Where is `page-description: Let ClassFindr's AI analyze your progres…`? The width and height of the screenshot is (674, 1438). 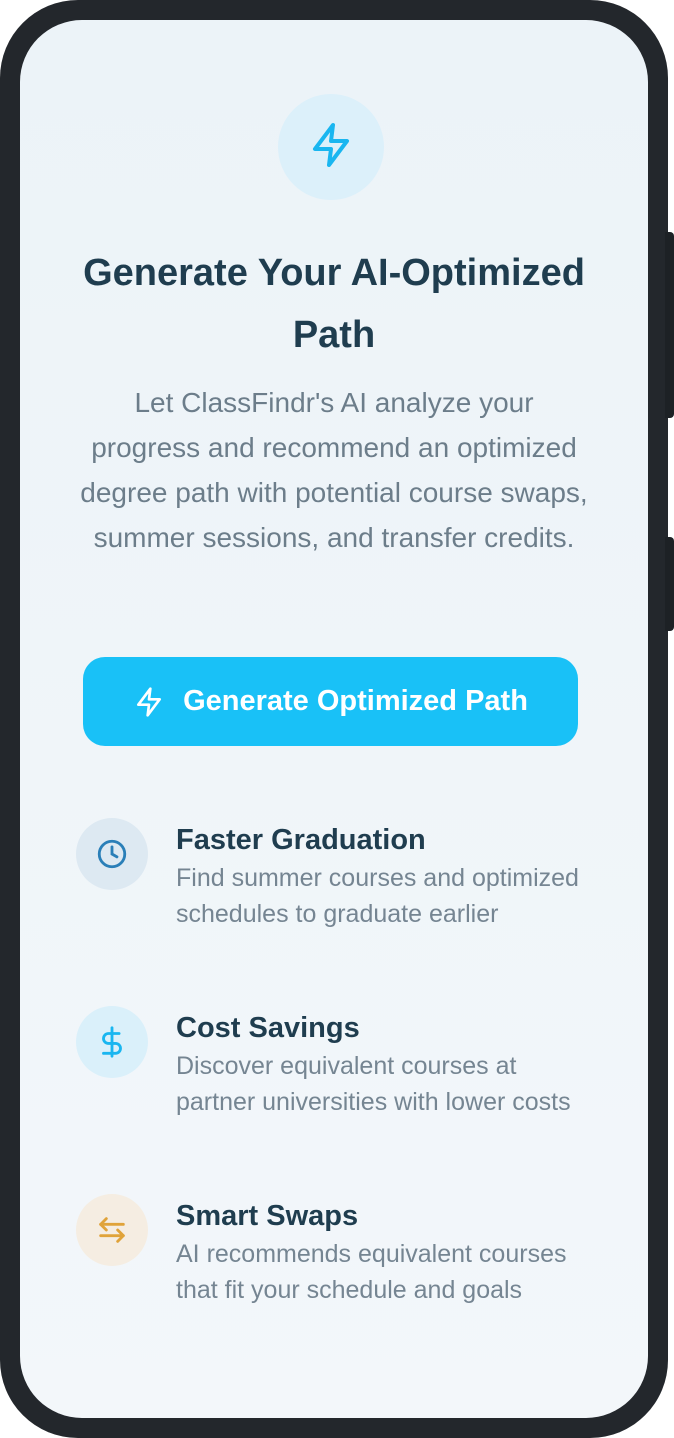
page-description: Let ClassFindr's AI analyze your progres… is located at coordinates (334, 470).